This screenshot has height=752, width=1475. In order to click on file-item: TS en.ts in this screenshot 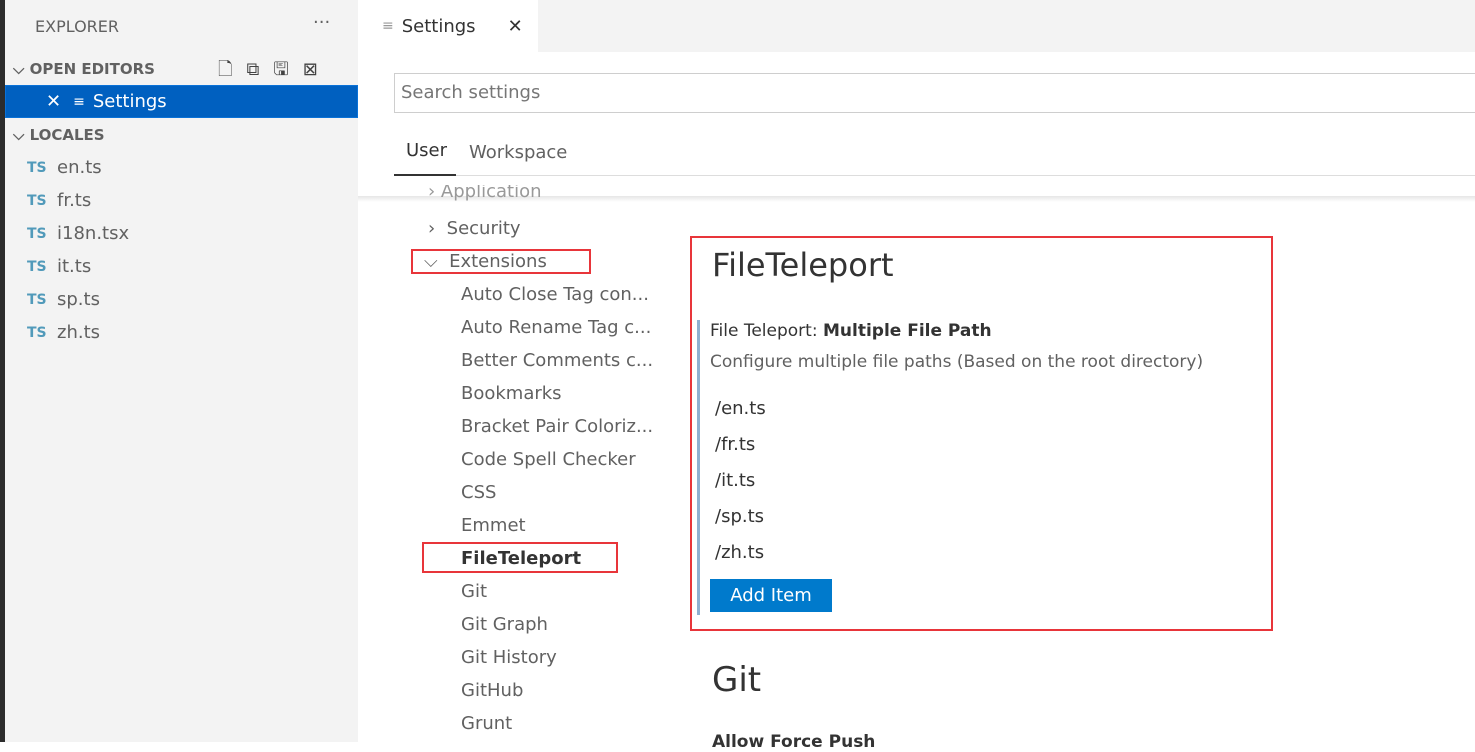, I will do `click(64, 167)`.